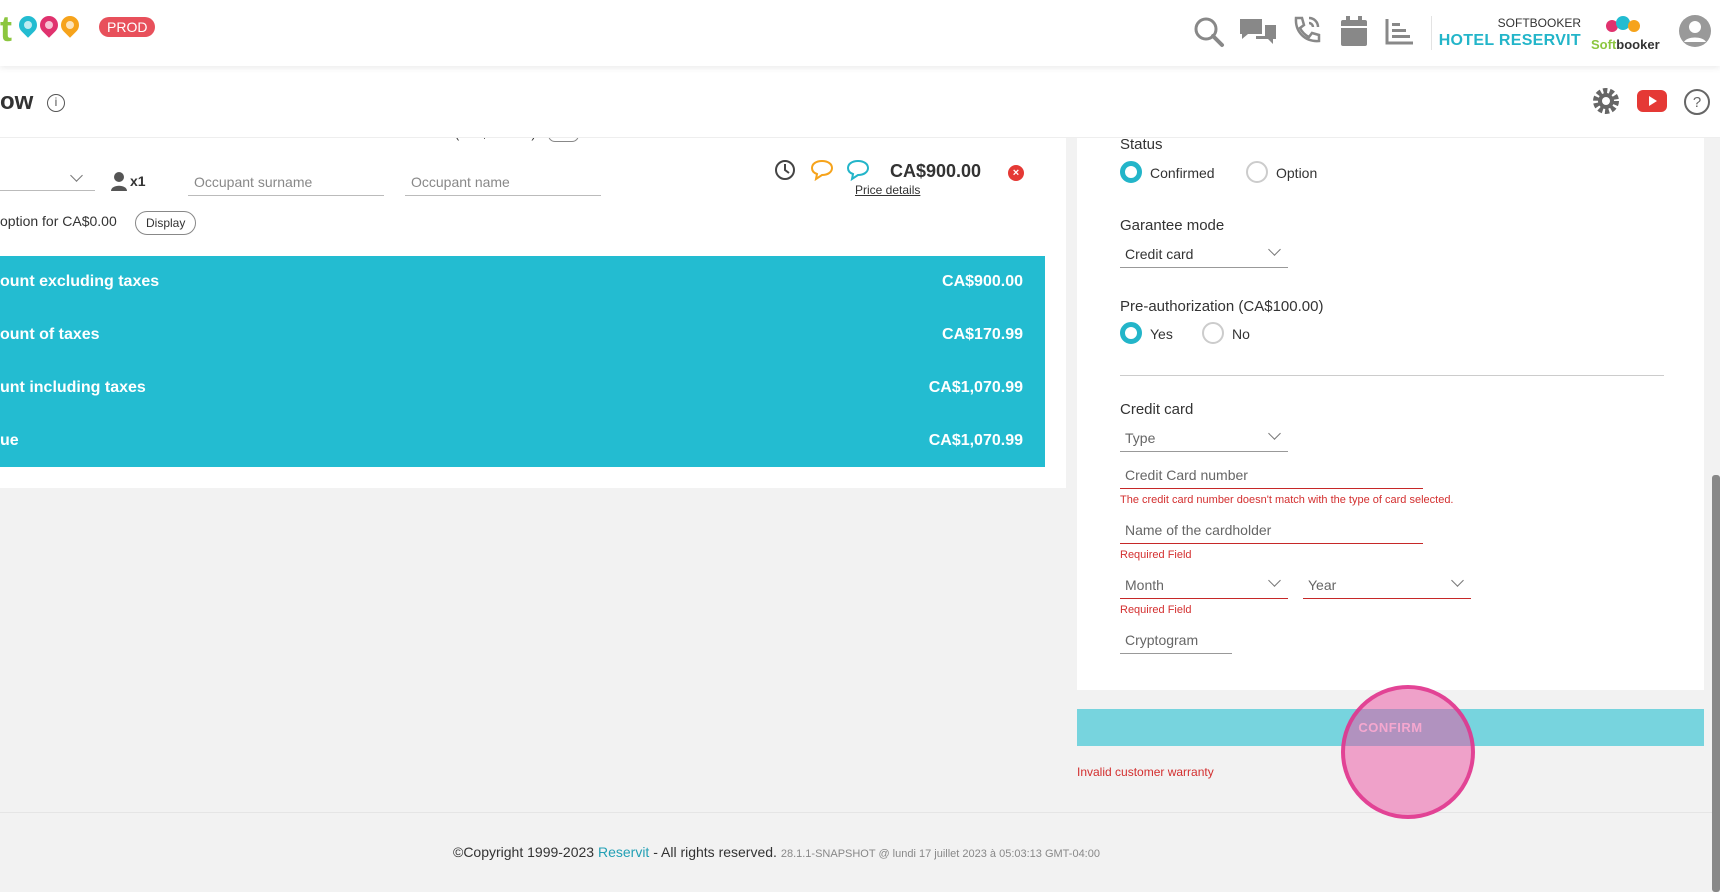 The image size is (1720, 892). Describe the element at coordinates (56, 103) in the screenshot. I see `info-icon: i` at that location.